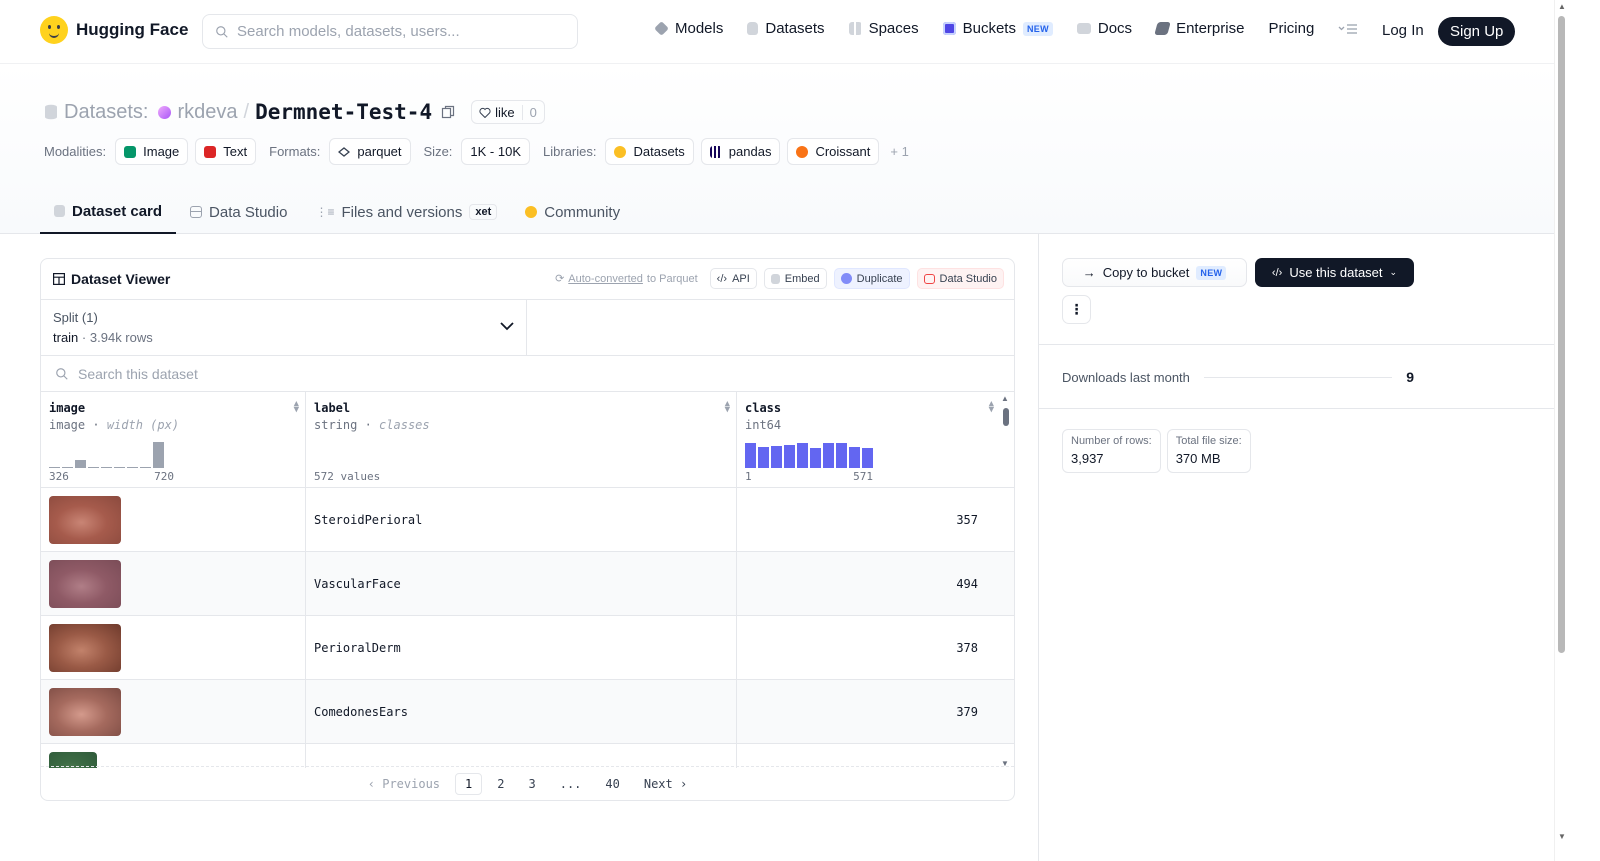 The width and height of the screenshot is (1600, 861). I want to click on column-type: image · width (px), so click(114, 425).